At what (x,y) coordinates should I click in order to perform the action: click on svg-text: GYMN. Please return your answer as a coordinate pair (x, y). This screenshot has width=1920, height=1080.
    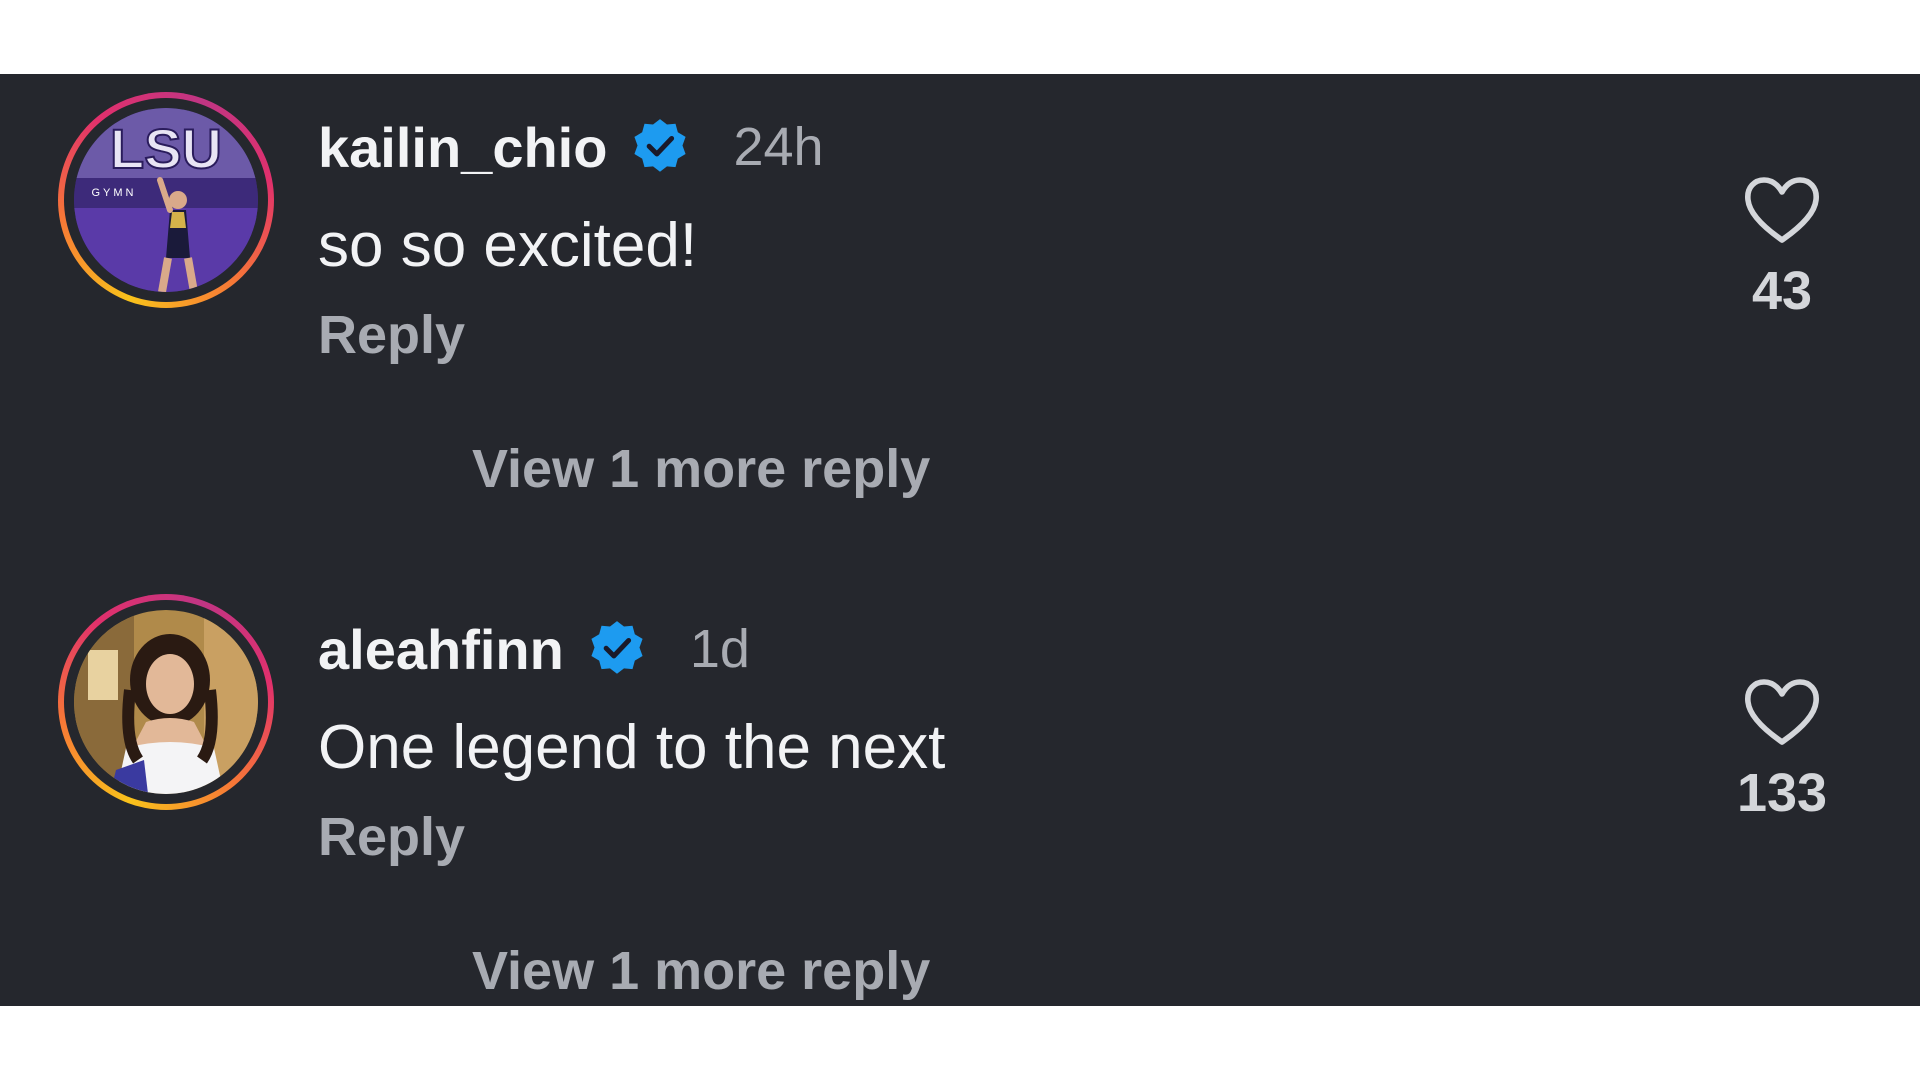
    Looking at the image, I should click on (114, 193).